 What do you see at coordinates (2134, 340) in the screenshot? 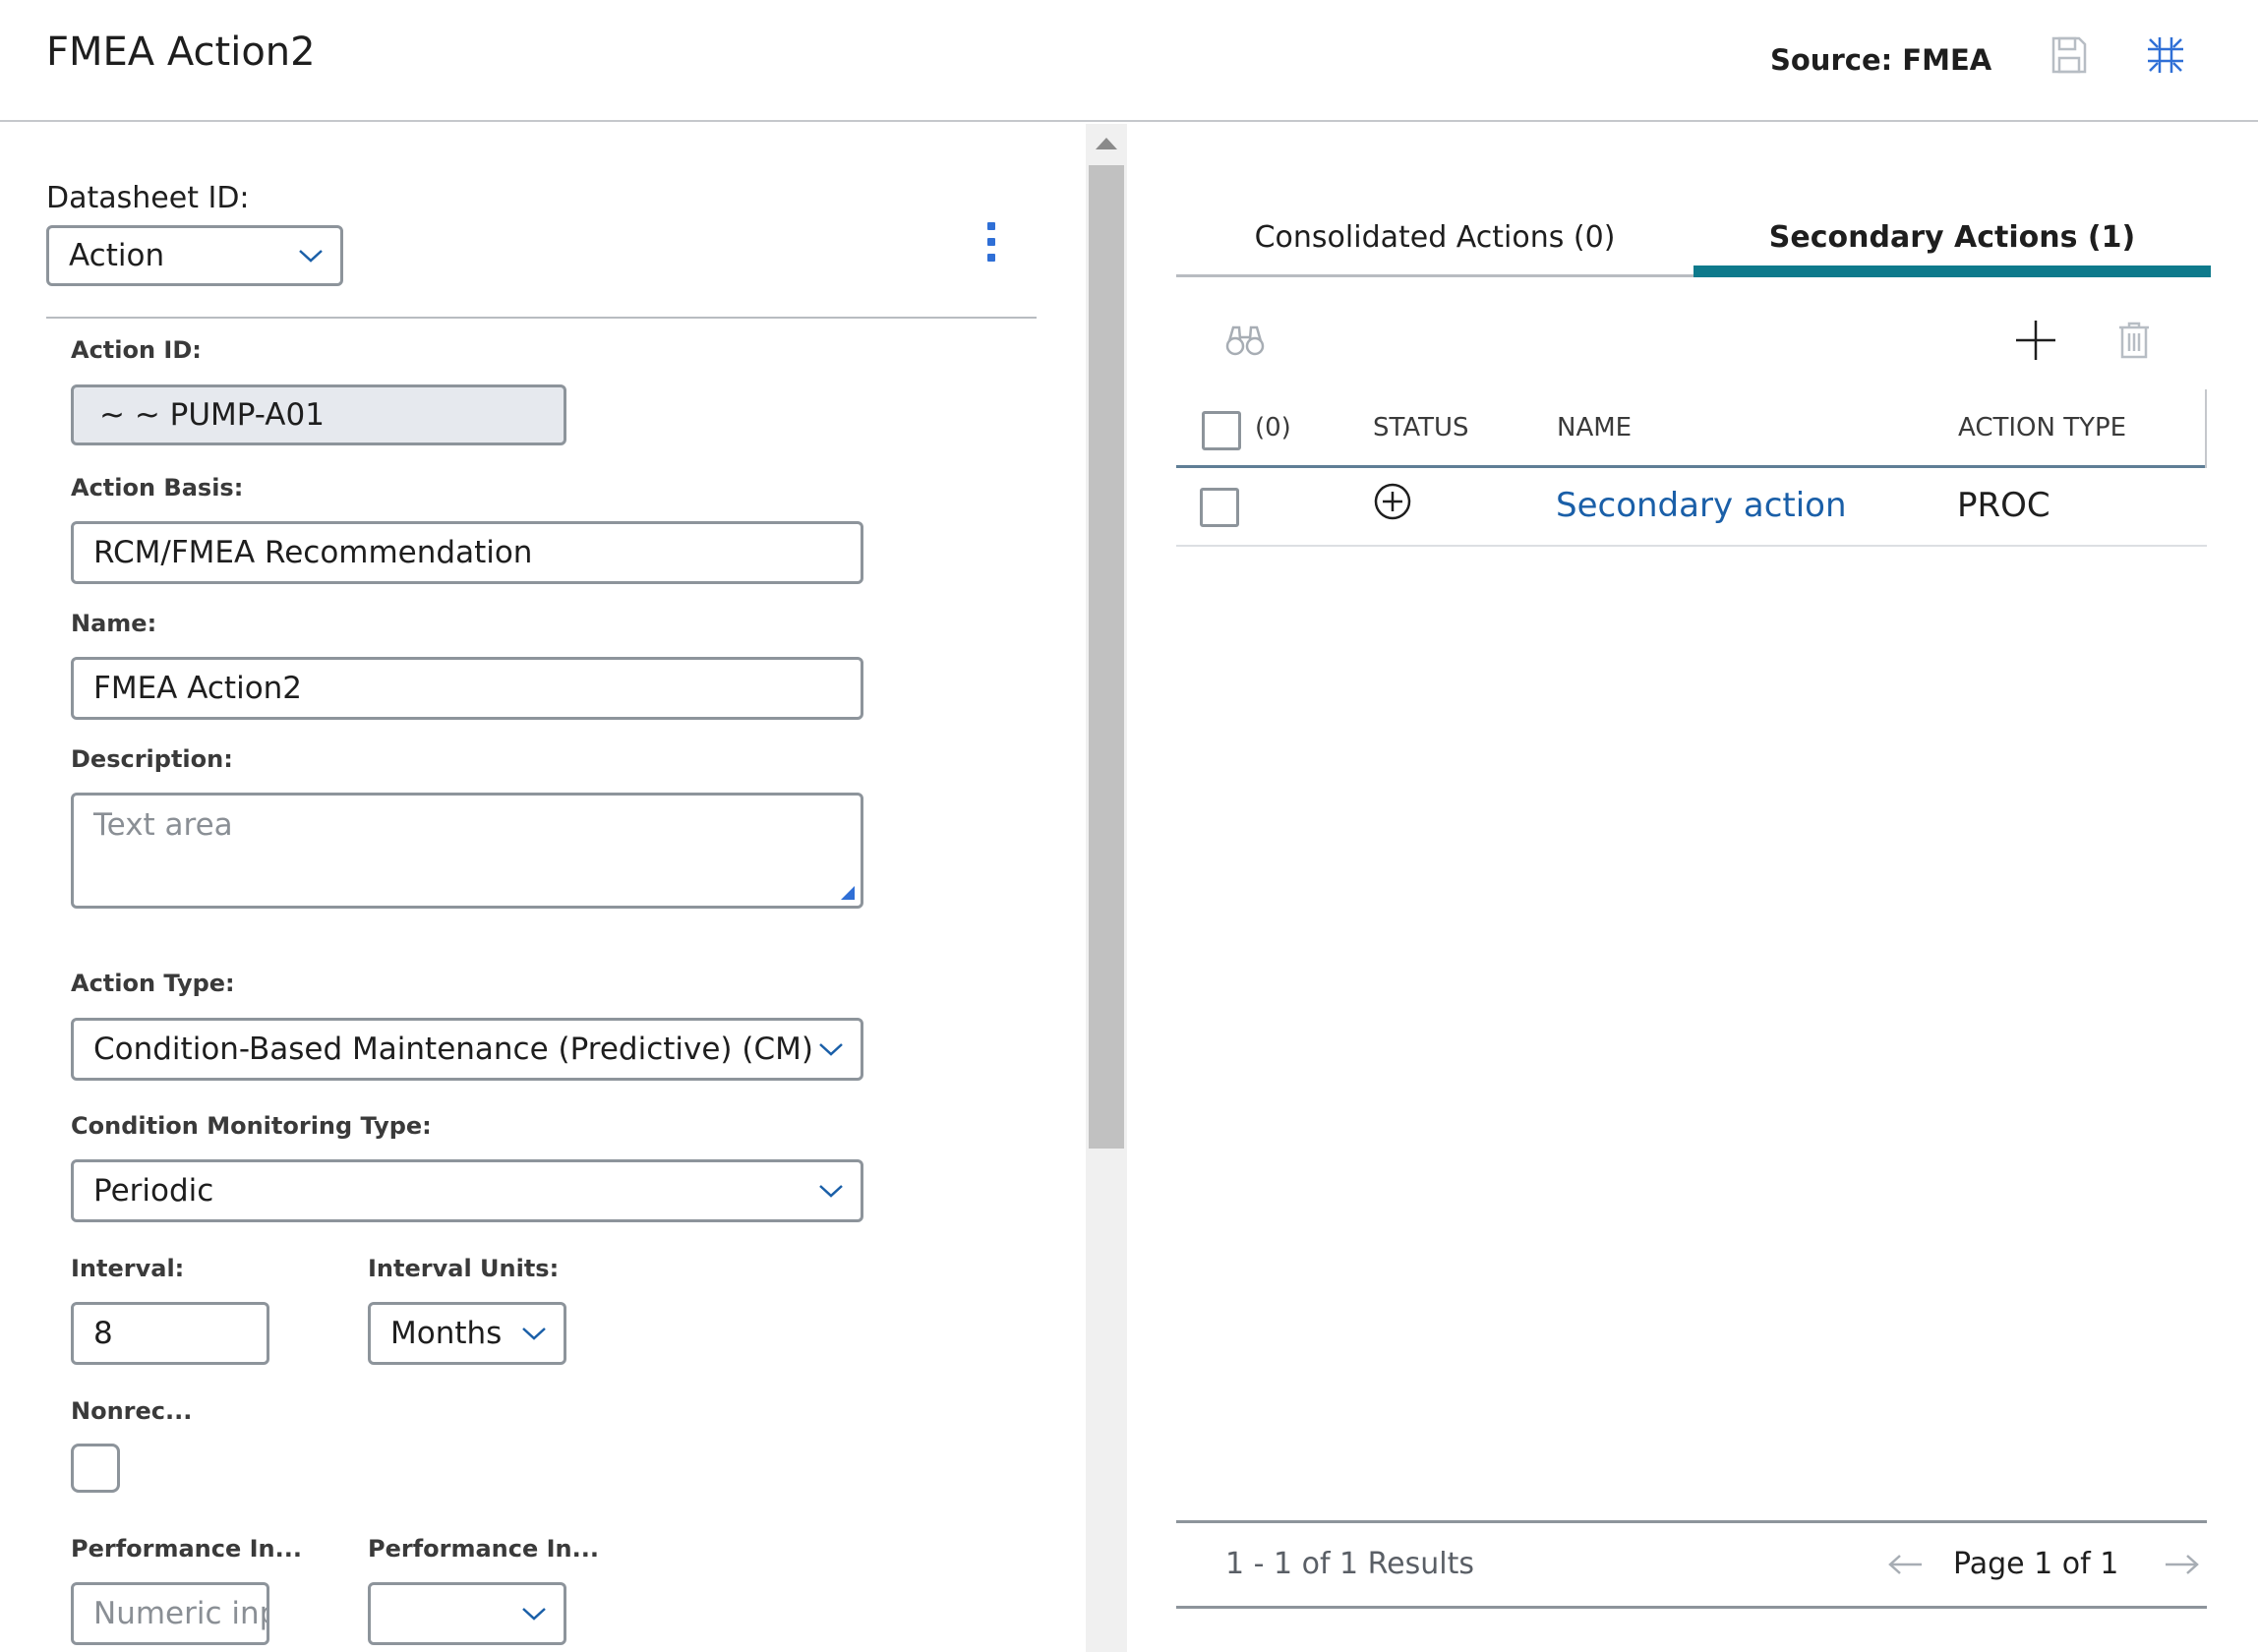
I see `trash-icon` at bounding box center [2134, 340].